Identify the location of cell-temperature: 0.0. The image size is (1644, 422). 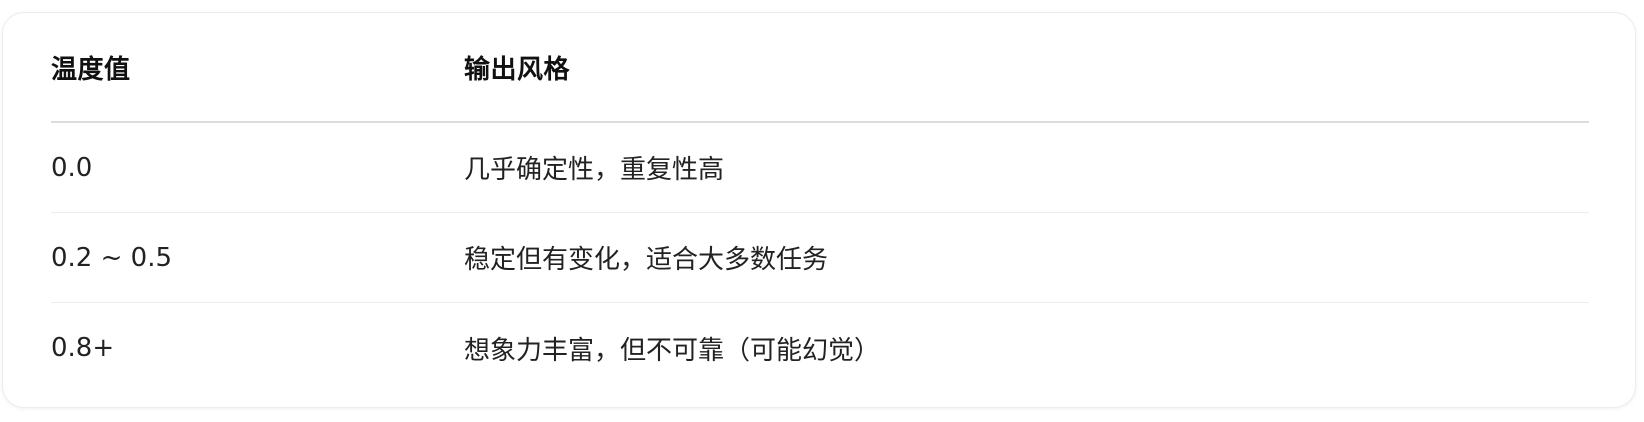
(72, 167).